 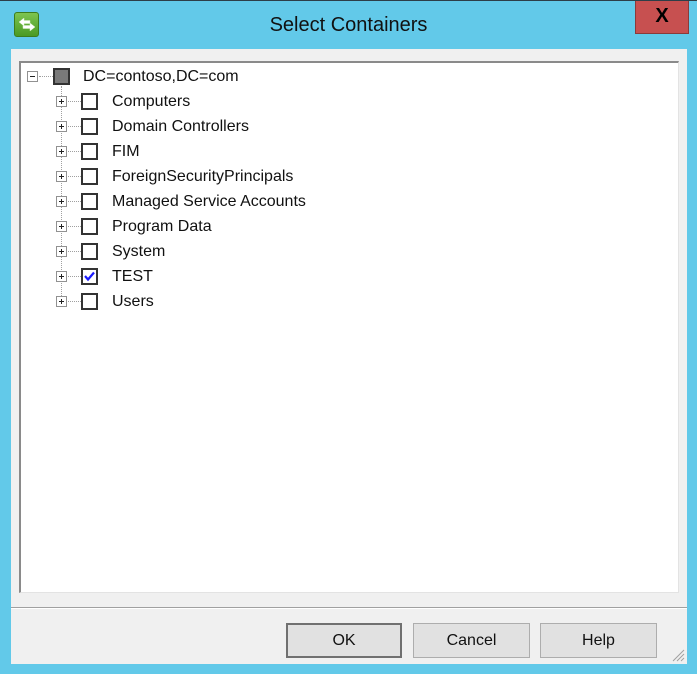 What do you see at coordinates (349, 608) in the screenshot?
I see `separator` at bounding box center [349, 608].